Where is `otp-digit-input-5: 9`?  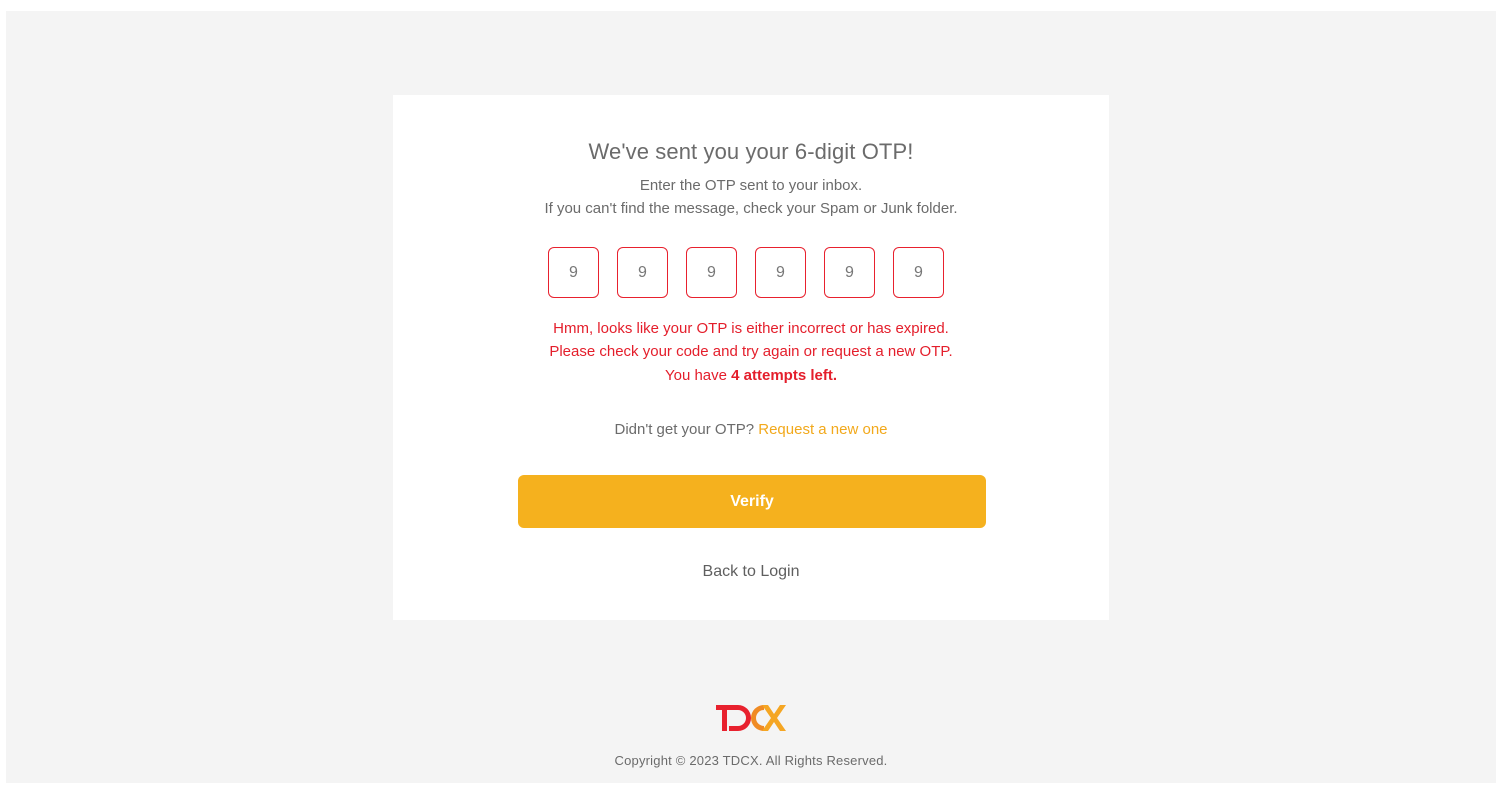 otp-digit-input-5: 9 is located at coordinates (849, 272).